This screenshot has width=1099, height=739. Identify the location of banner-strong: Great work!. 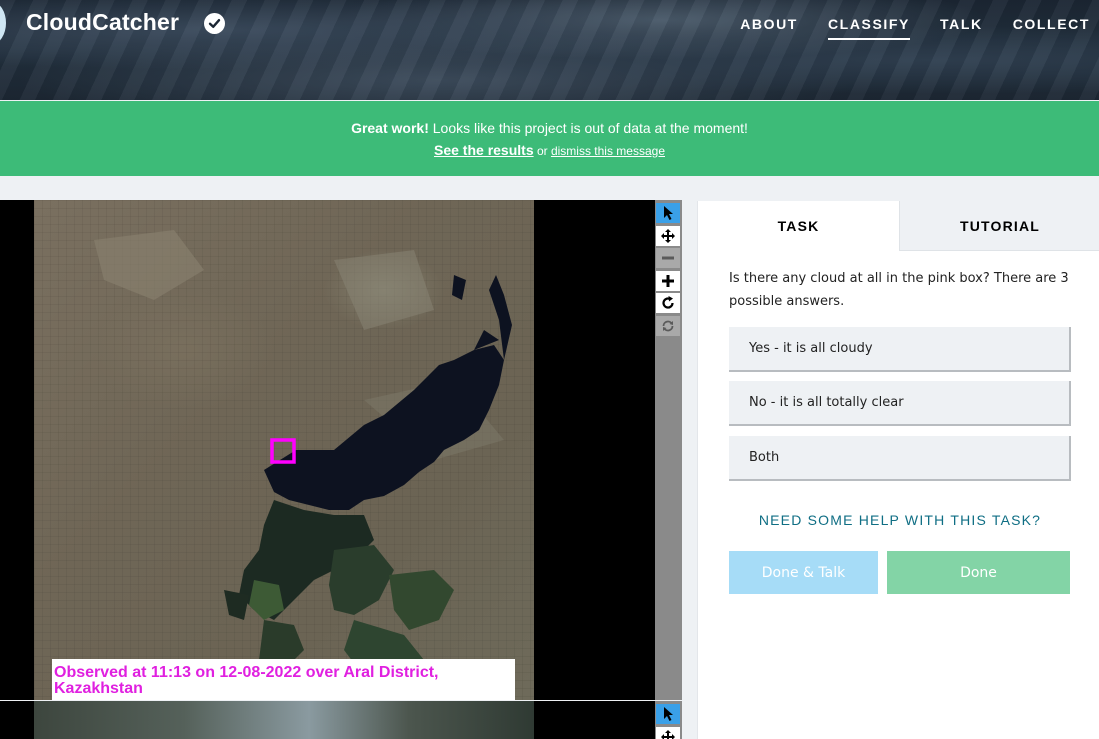
(390, 128).